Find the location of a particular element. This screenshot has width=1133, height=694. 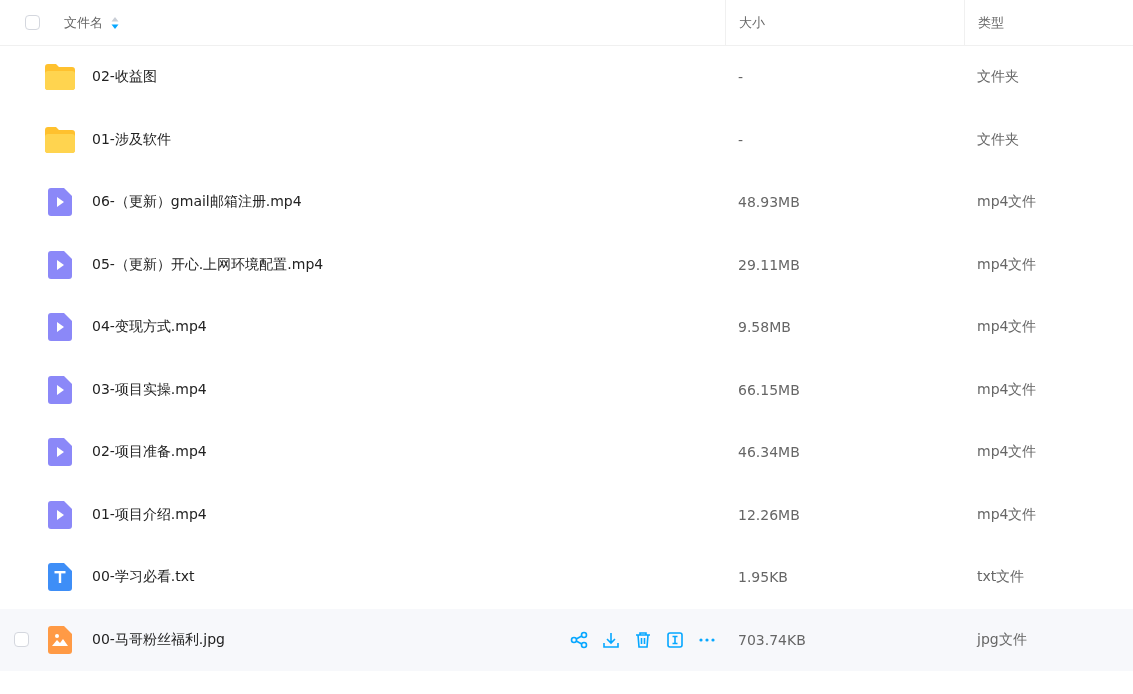

rename-icon is located at coordinates (675, 639).